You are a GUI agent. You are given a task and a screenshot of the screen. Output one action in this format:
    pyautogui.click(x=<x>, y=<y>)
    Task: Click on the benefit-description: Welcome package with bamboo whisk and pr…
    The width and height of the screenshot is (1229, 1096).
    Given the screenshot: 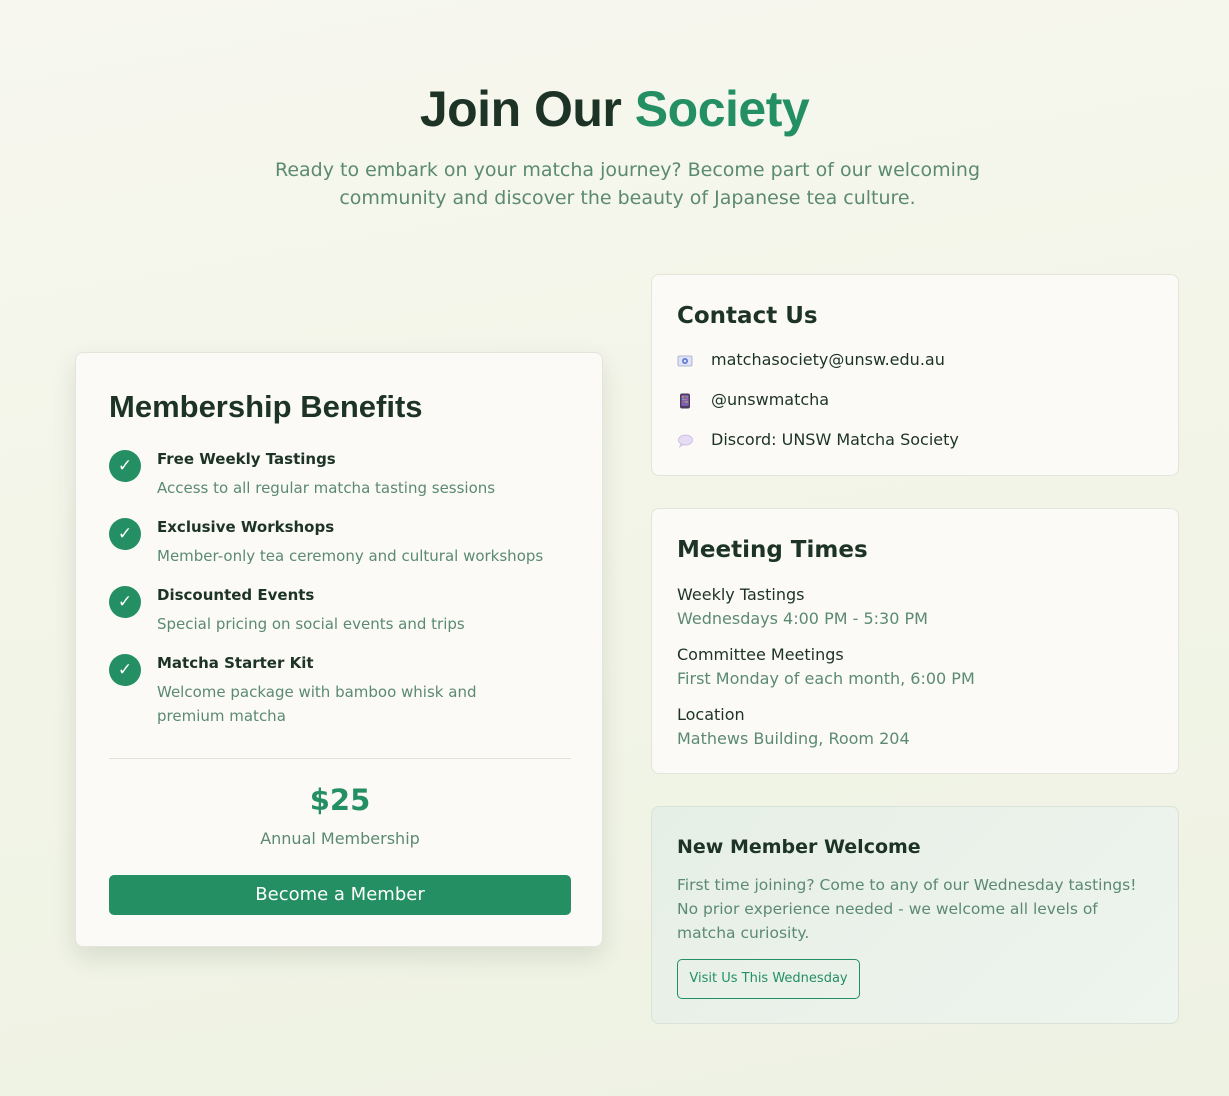 What is the action you would take?
    pyautogui.click(x=317, y=704)
    